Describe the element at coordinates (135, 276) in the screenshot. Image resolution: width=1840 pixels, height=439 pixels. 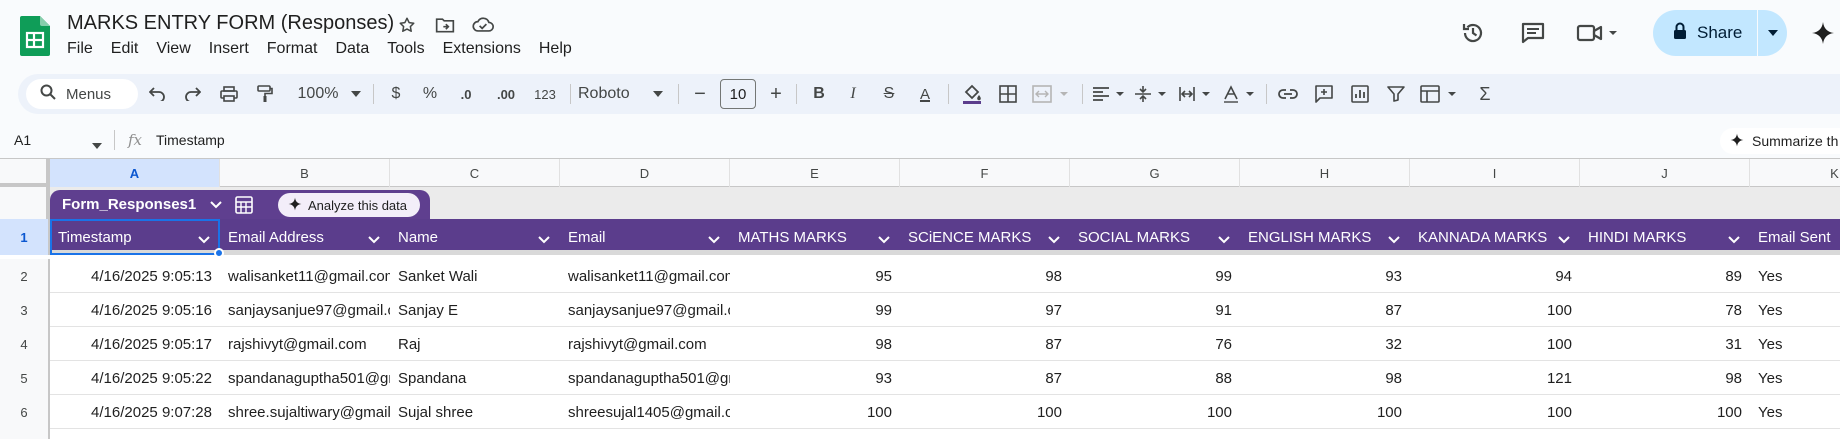
I see `cell-timestamp: 4/16/2025 9:05:13` at that location.